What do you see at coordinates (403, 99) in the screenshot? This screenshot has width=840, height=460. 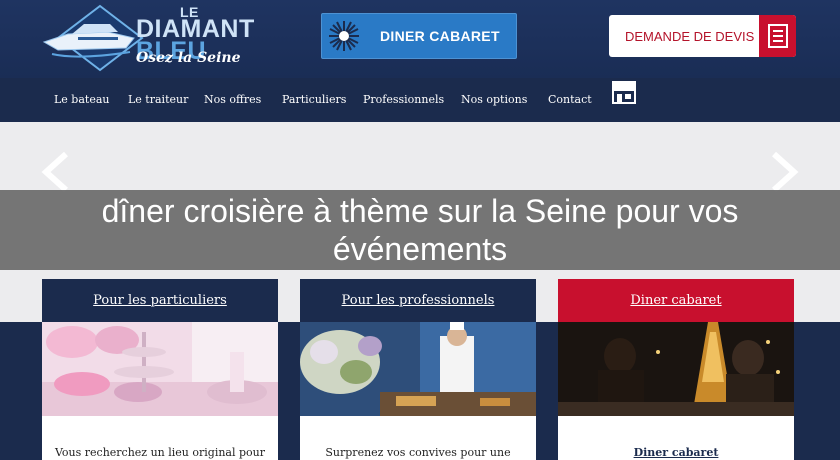 I see `nav-item-professionnels: Professionnels` at bounding box center [403, 99].